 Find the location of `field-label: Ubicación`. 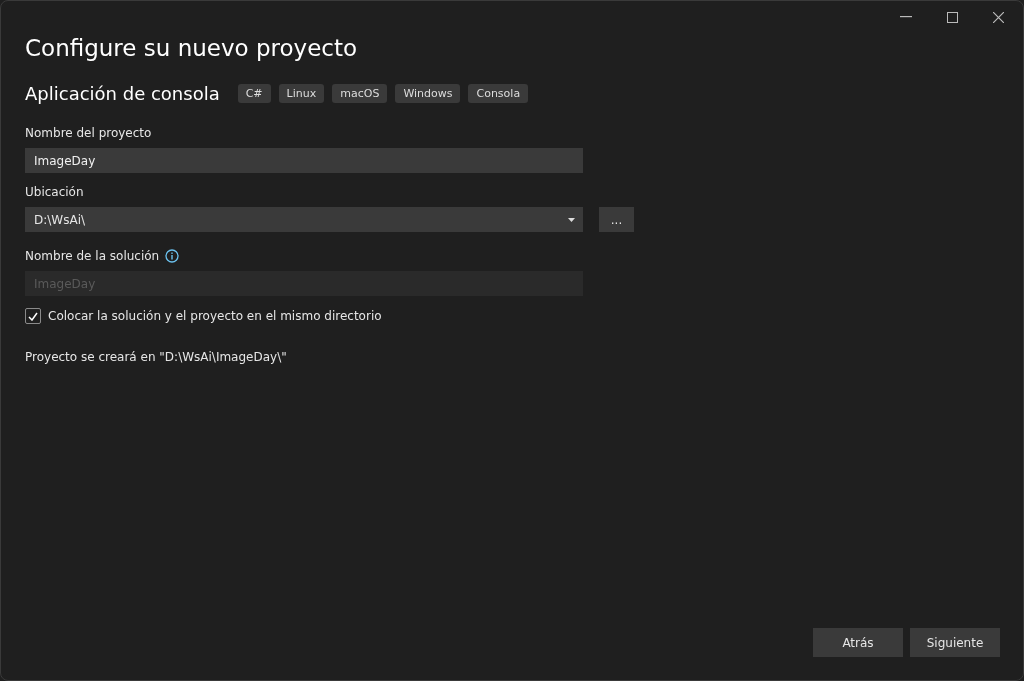

field-label: Ubicación is located at coordinates (55, 192).